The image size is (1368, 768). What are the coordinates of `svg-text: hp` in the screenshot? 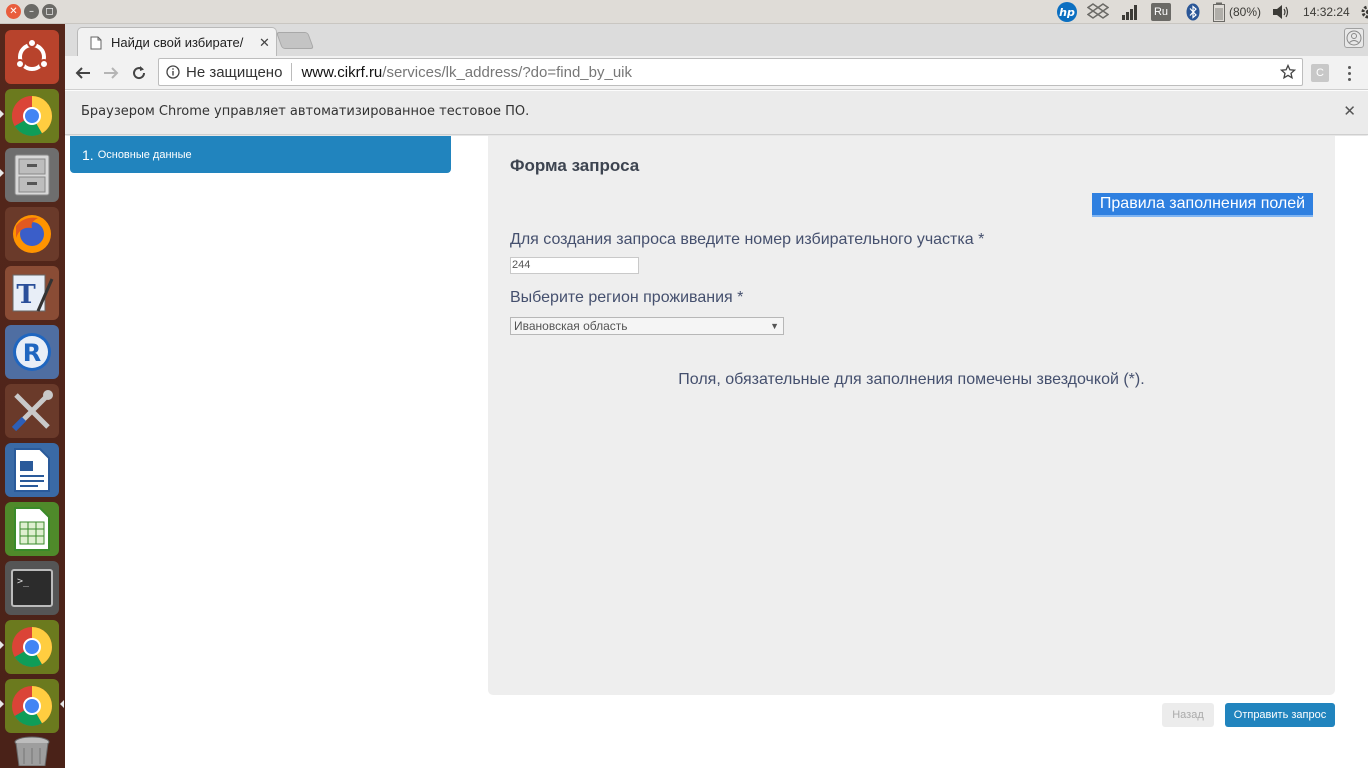 It's located at (1067, 12).